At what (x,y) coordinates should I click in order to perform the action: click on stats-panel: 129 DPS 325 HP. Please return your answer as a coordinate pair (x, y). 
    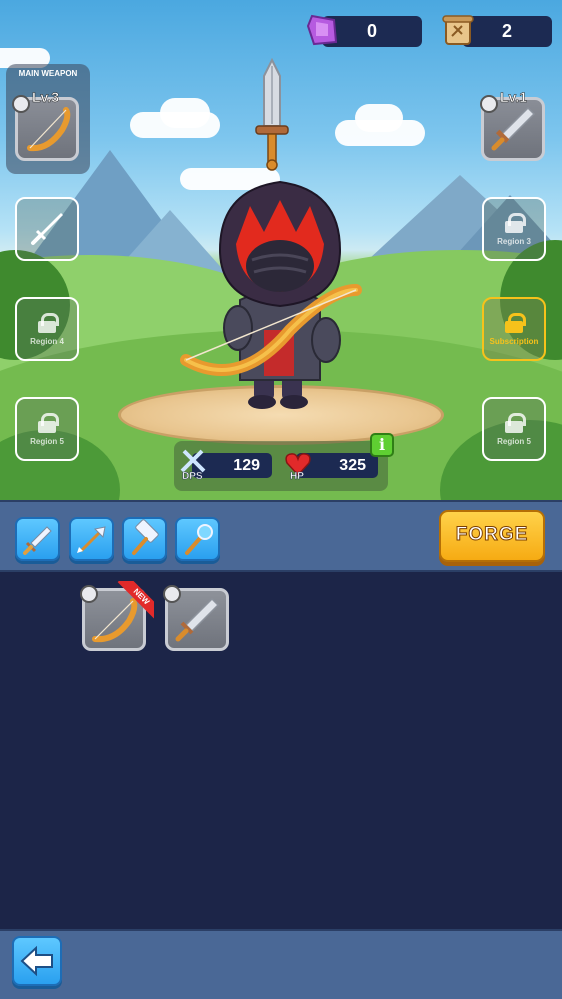
    Looking at the image, I should click on (281, 466).